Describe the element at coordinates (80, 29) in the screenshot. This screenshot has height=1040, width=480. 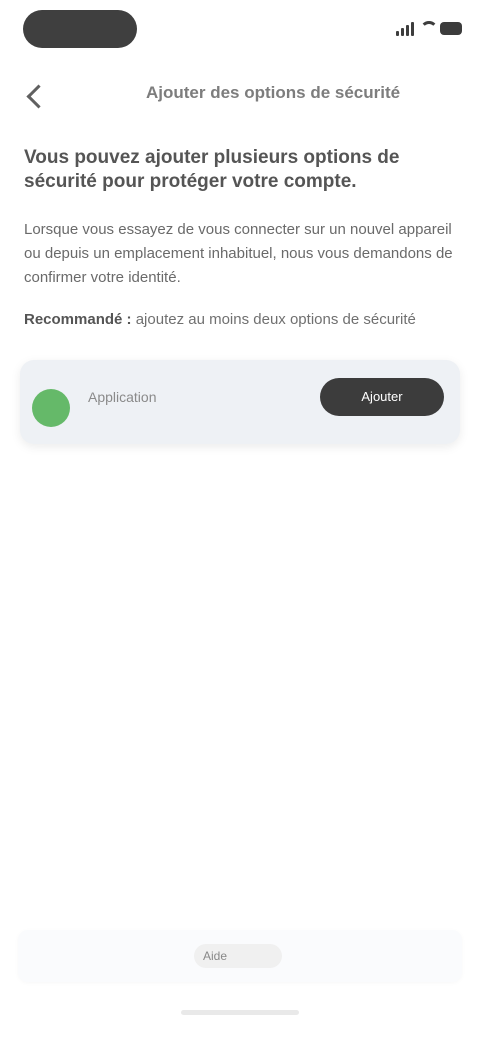
I see `time-pill` at that location.